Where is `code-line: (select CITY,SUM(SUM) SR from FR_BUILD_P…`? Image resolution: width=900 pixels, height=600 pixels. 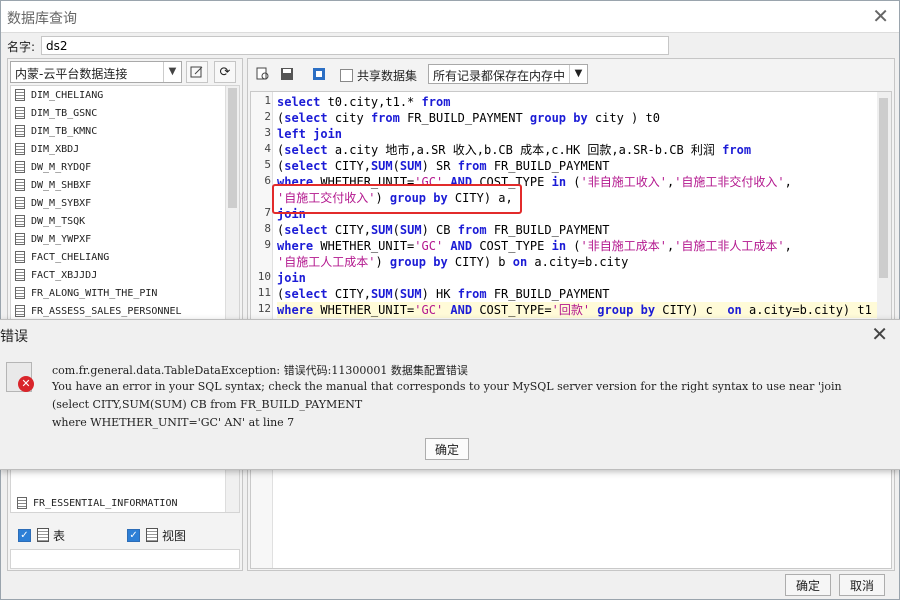
code-line: (select CITY,SUM(SUM) SR from FR_BUILD_P… is located at coordinates (443, 166).